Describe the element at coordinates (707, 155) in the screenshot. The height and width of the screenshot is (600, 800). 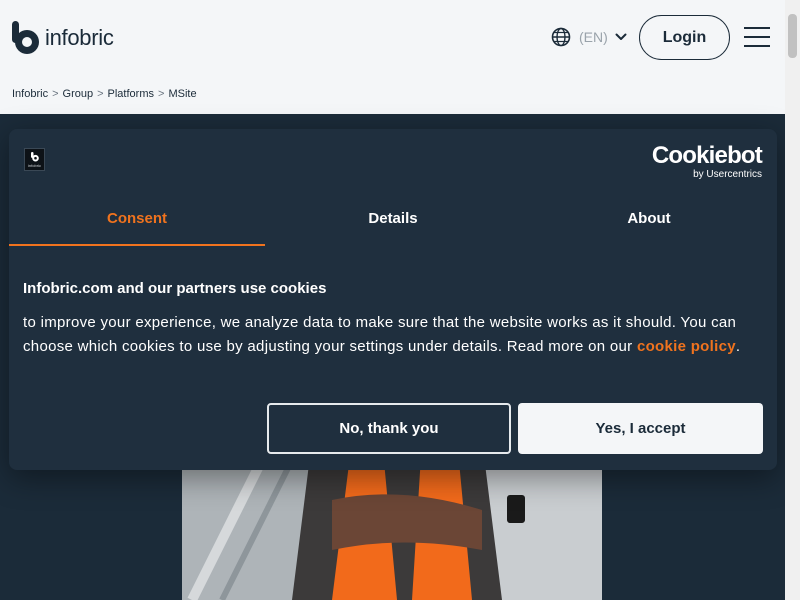
I see `cookiebot-name: Cookiebot` at that location.